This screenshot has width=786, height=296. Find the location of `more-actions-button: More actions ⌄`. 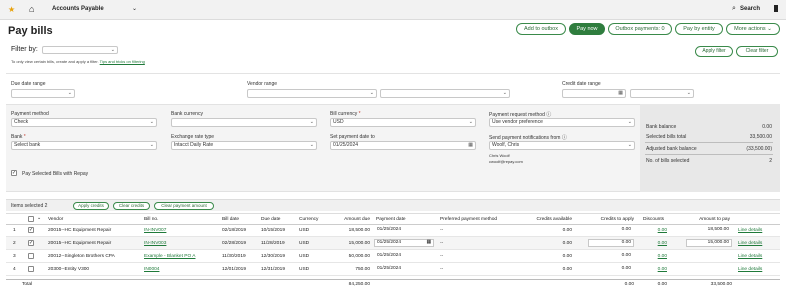

more-actions-button: More actions ⌄ is located at coordinates (753, 29).